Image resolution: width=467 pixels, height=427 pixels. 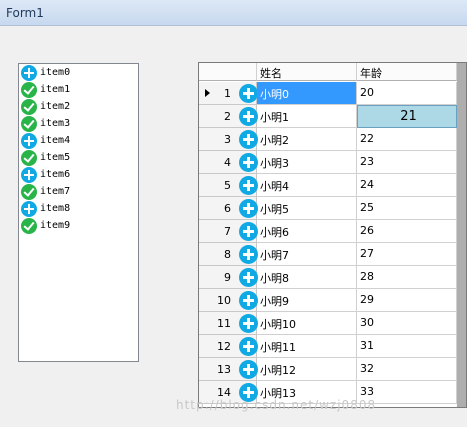 What do you see at coordinates (307, 72) in the screenshot?
I see `column-header-name: 姓名` at bounding box center [307, 72].